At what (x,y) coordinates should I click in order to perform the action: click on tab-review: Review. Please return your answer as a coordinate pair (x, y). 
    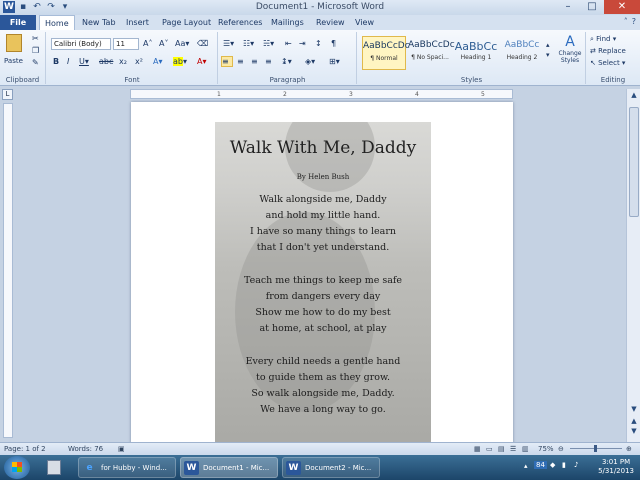
    Looking at the image, I should click on (330, 22).